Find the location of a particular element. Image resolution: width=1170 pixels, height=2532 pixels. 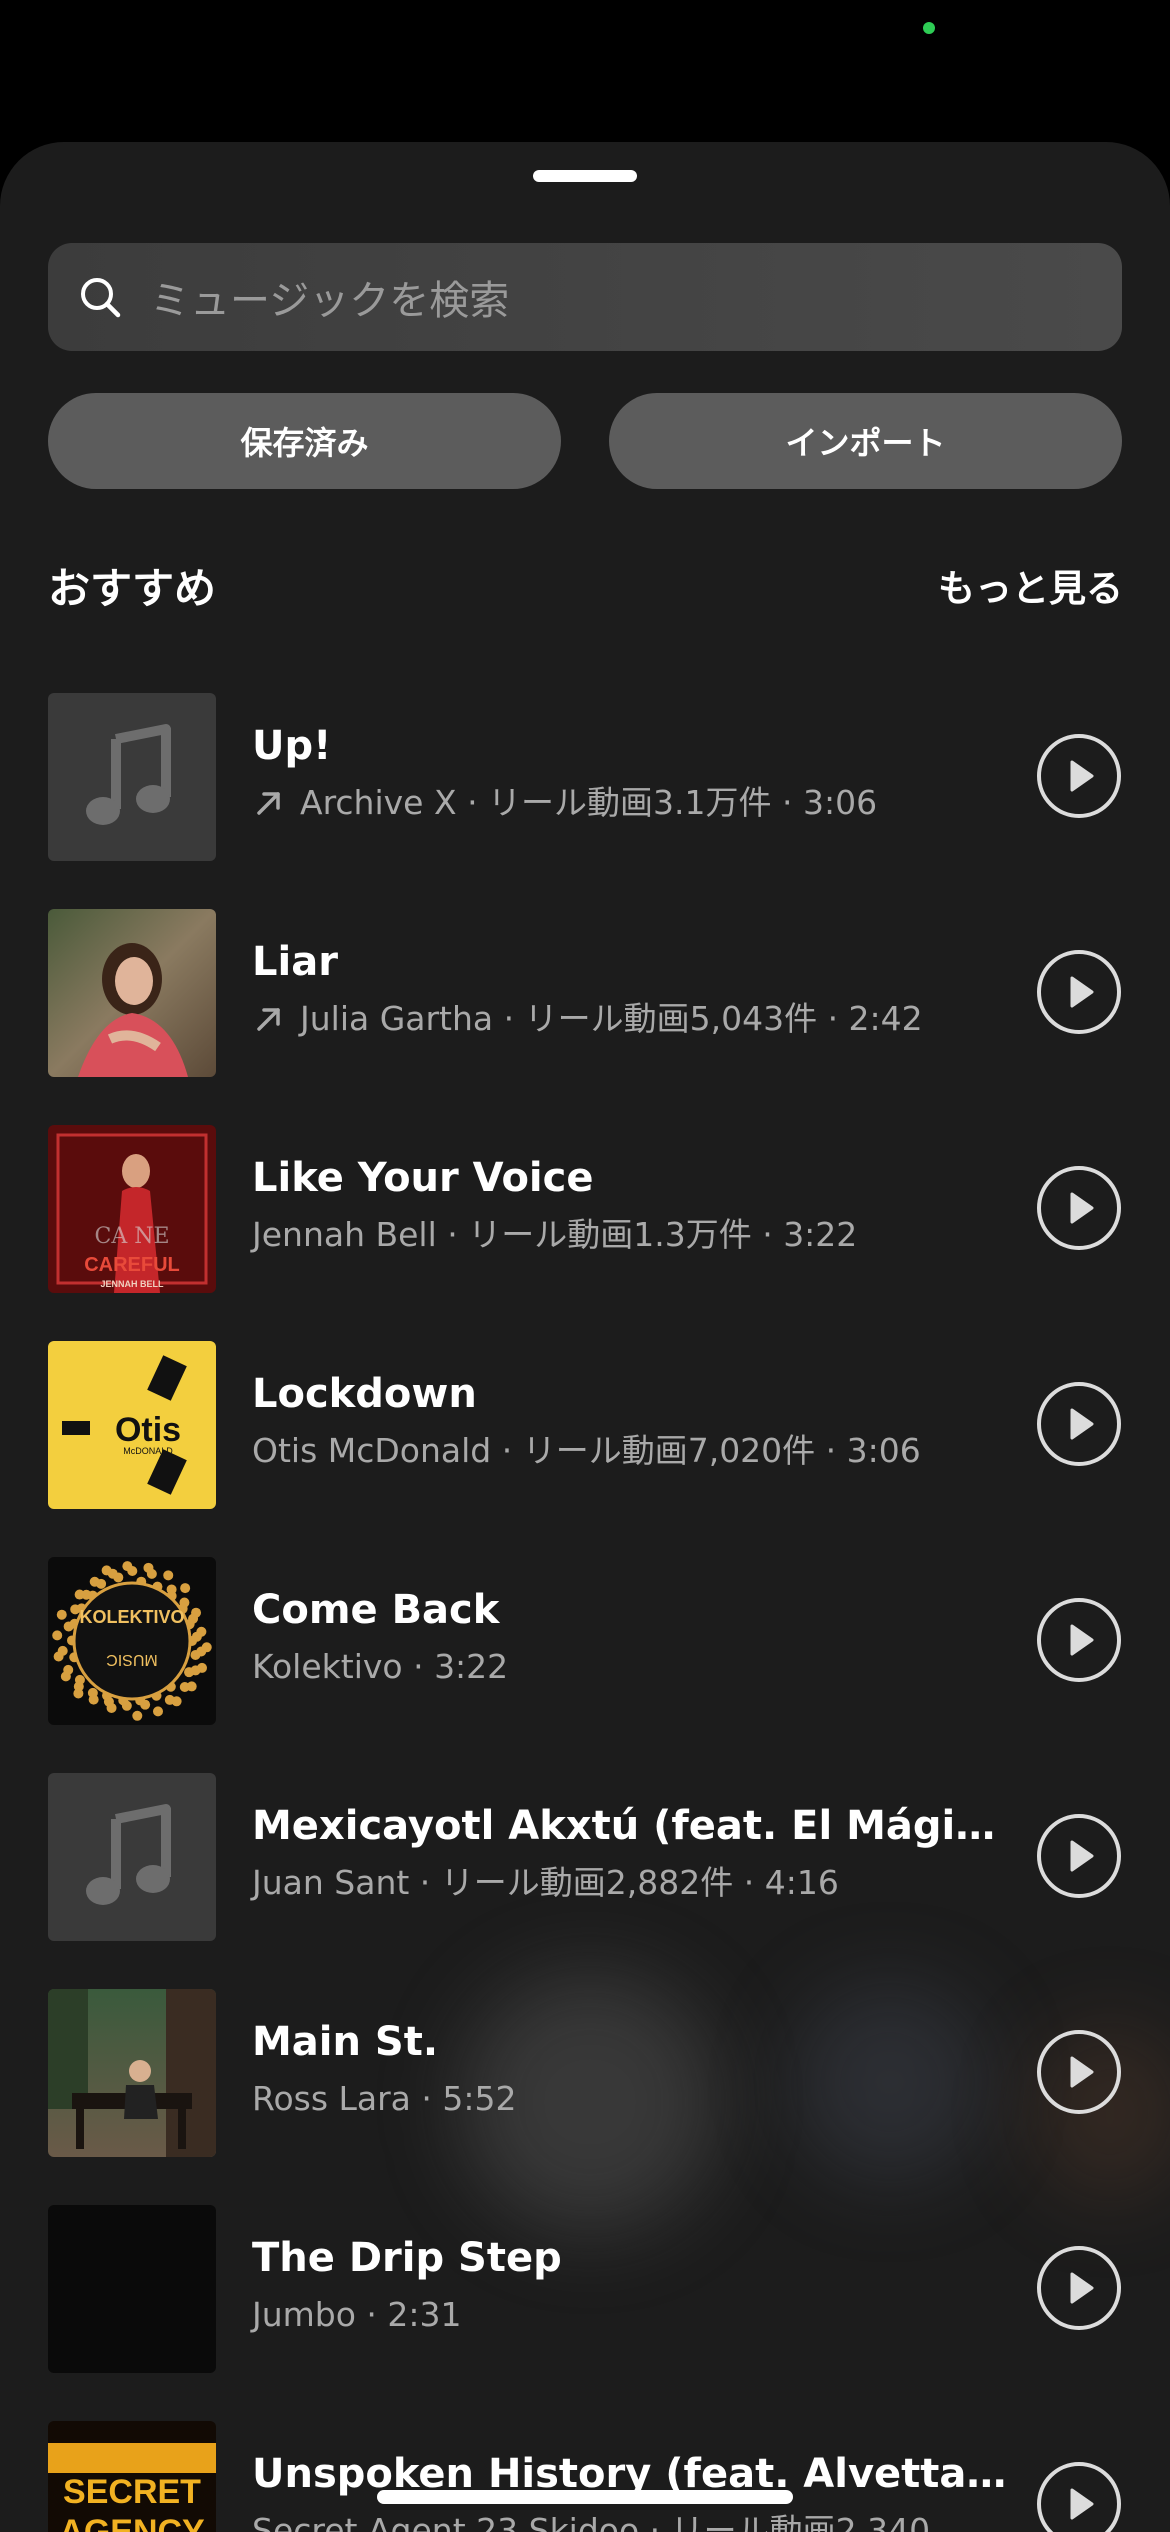

track-meta-text: Otis McDonald · リール動画7,020件 · 3:06 is located at coordinates (586, 1450).